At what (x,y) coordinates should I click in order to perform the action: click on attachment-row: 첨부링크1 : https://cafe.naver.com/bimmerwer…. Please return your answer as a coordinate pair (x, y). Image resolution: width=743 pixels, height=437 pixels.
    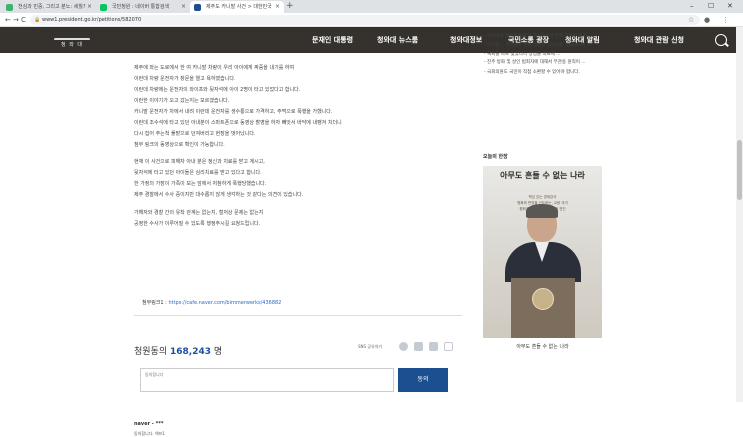
    Looking at the image, I should click on (211, 302).